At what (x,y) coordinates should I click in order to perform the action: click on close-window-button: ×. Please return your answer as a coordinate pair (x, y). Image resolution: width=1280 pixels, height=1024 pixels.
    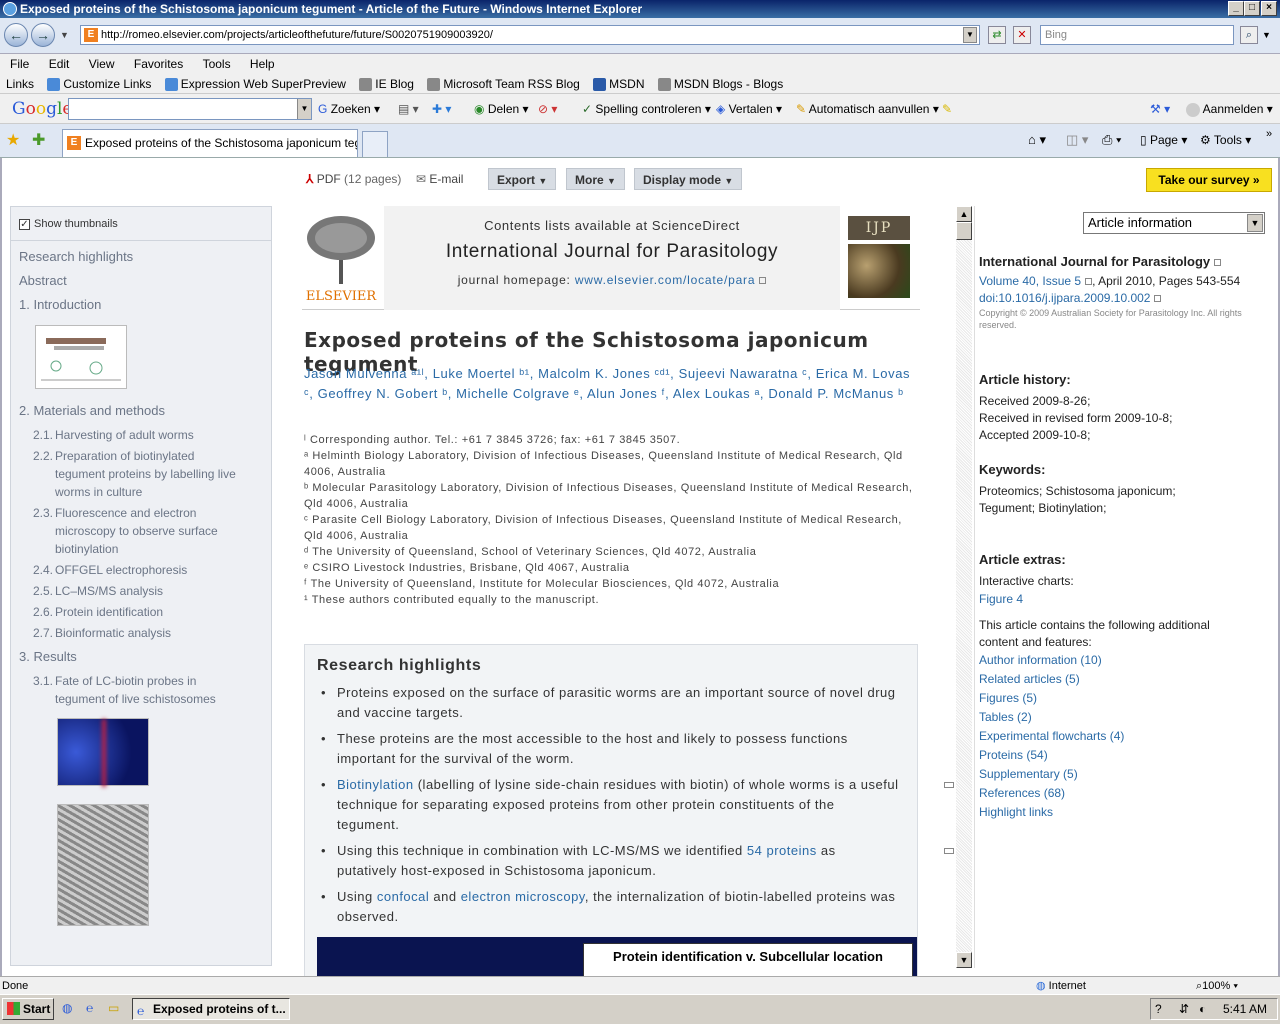
    Looking at the image, I should click on (1269, 8).